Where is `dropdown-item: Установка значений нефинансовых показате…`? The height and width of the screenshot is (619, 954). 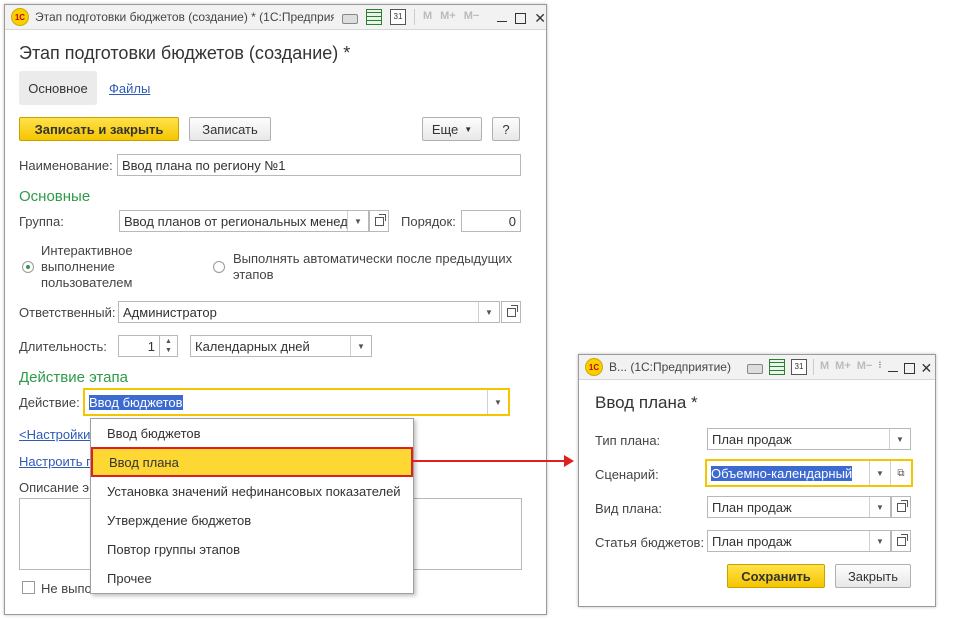 dropdown-item: Установка значений нефинансовых показате… is located at coordinates (252, 491).